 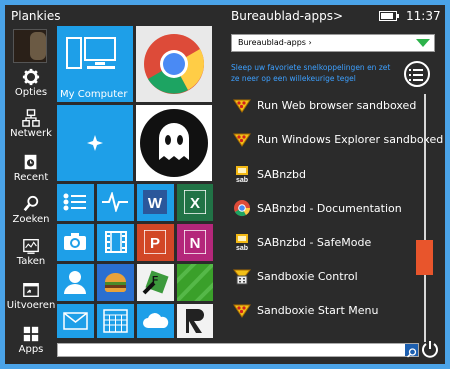 I want to click on calendar-icon, so click(x=115, y=321).